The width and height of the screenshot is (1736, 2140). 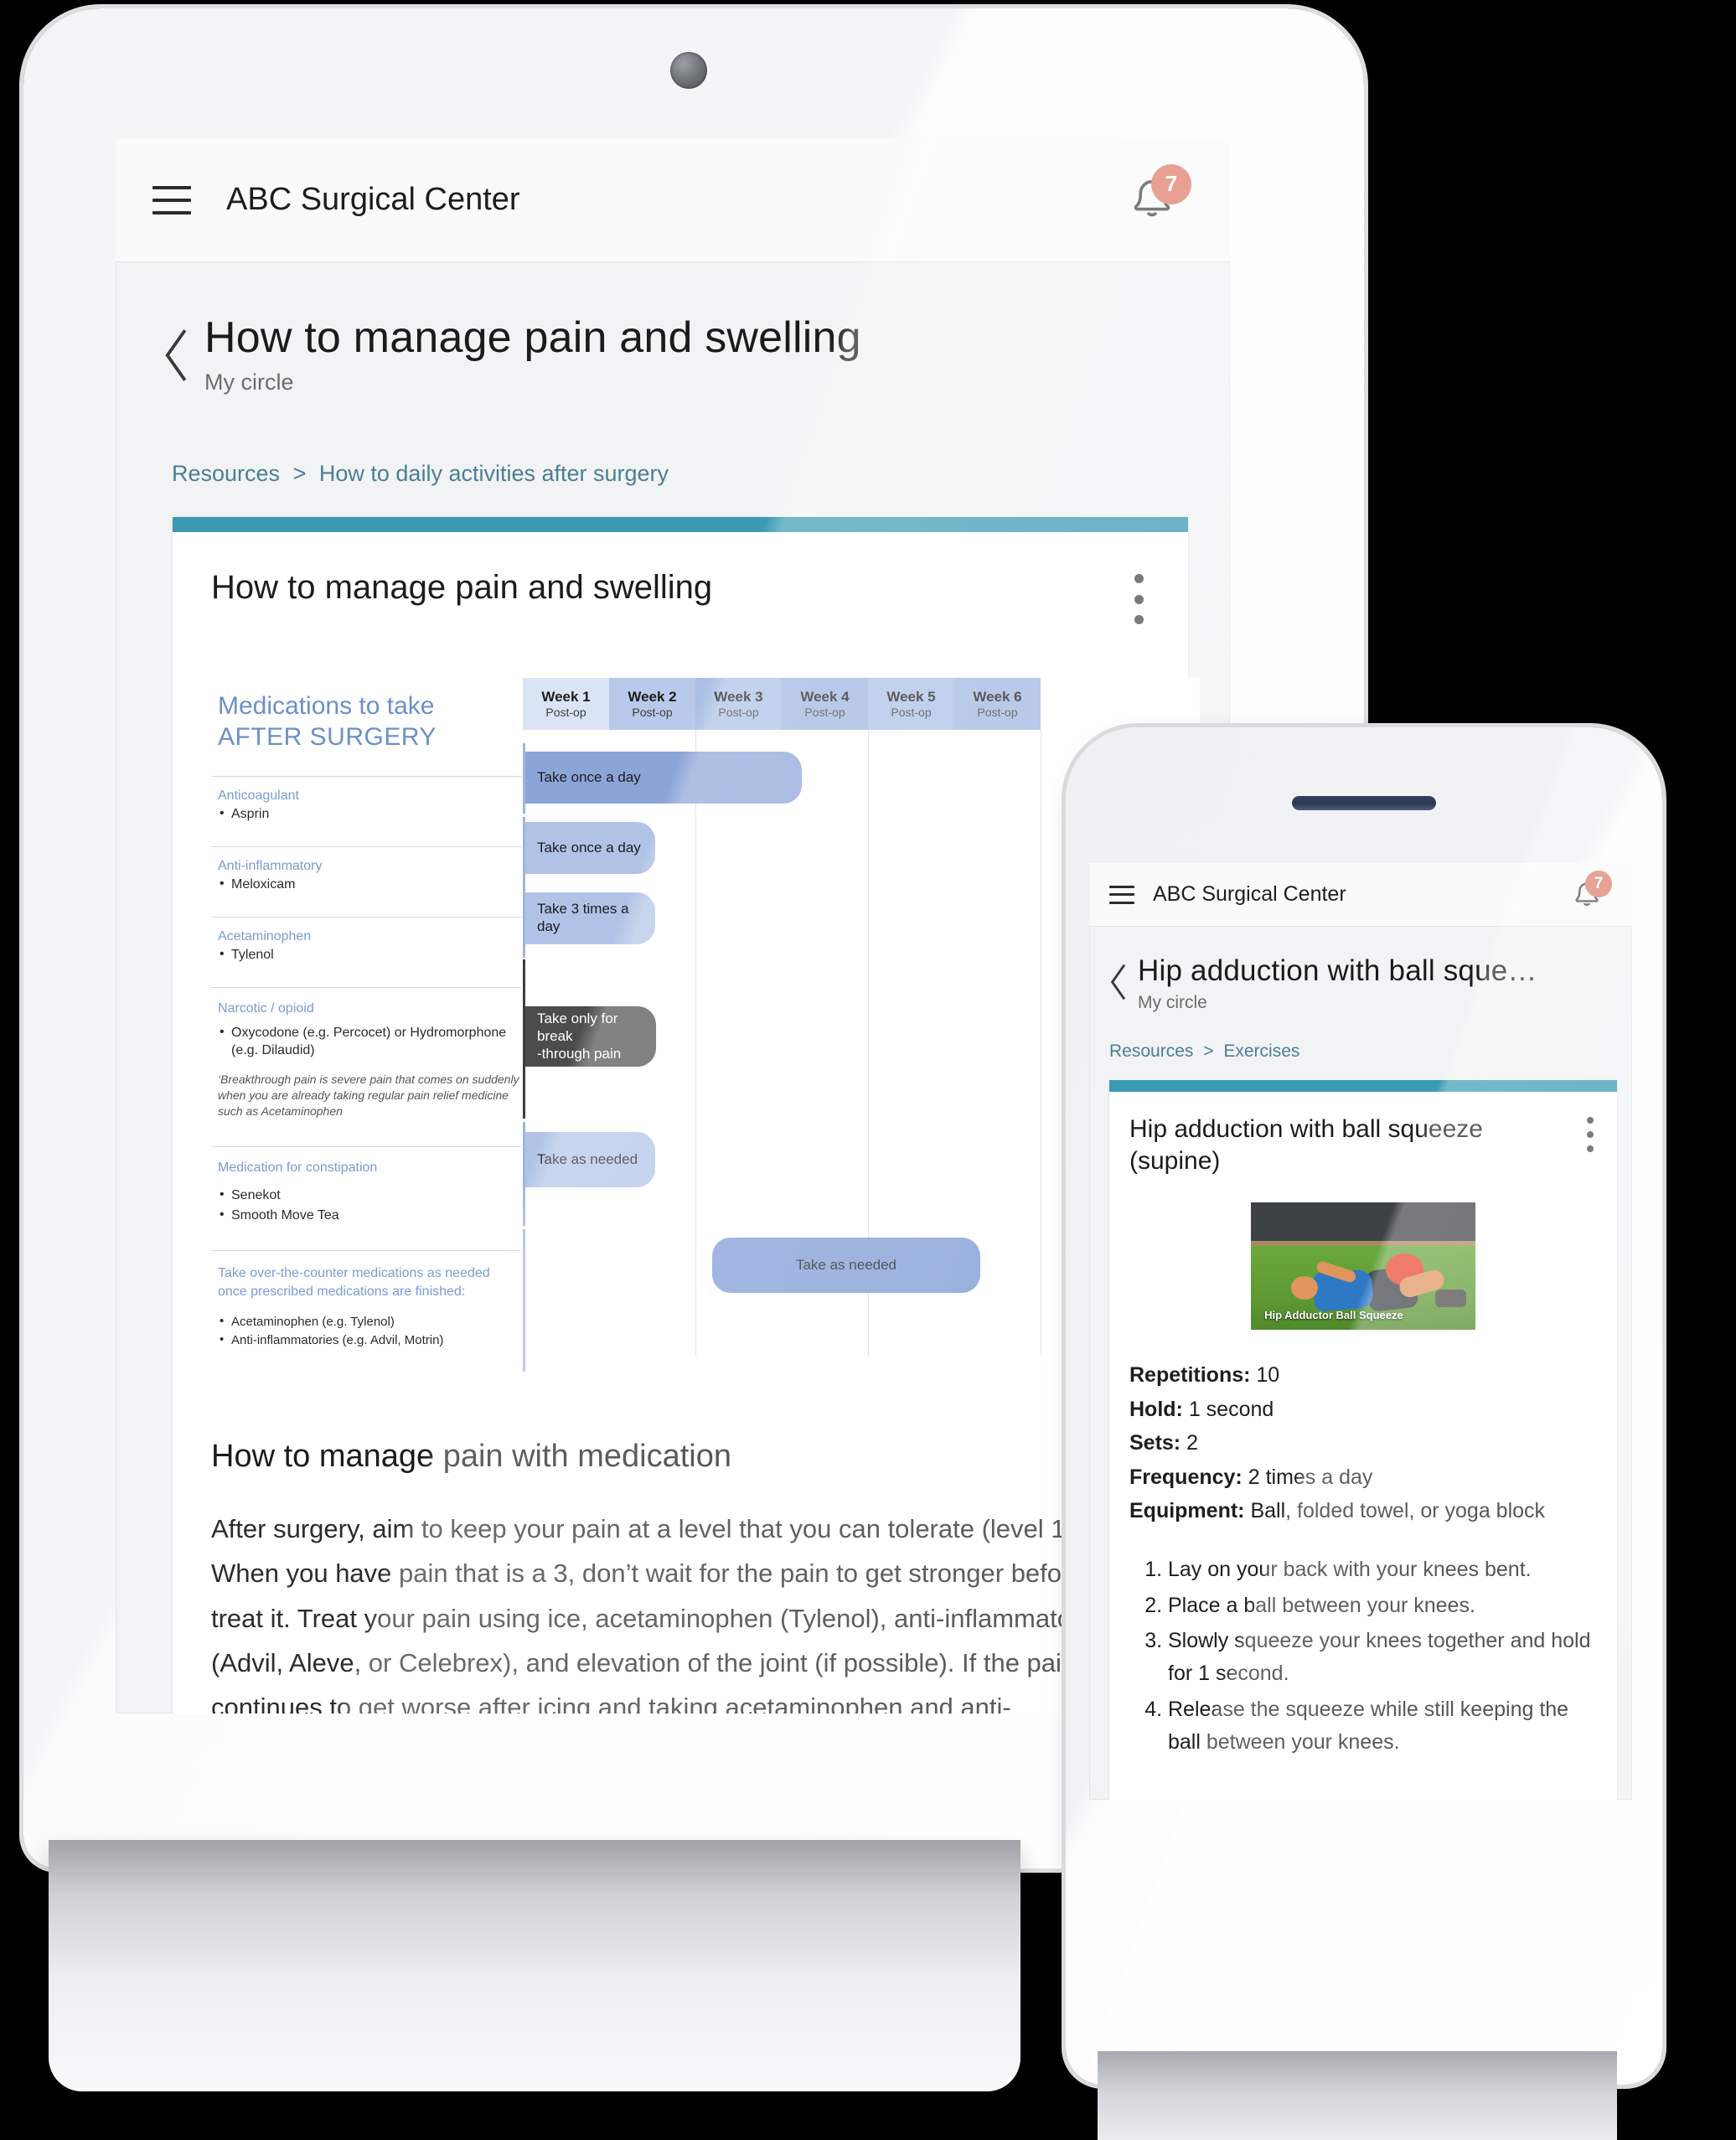 I want to click on meta-label: Equipment:, so click(x=1187, y=1511).